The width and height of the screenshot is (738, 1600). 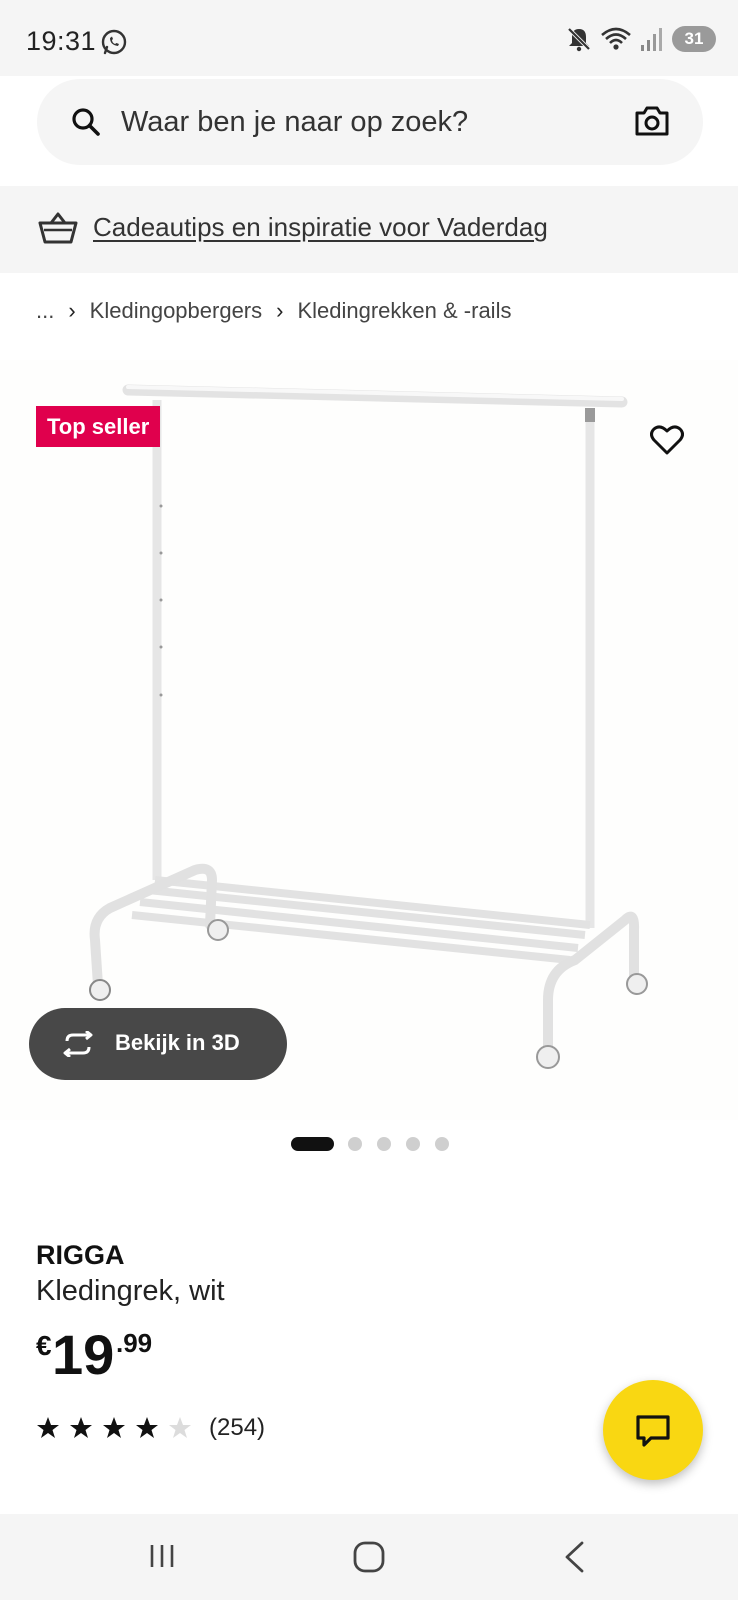 I want to click on back-icon, so click(x=574, y=1557).